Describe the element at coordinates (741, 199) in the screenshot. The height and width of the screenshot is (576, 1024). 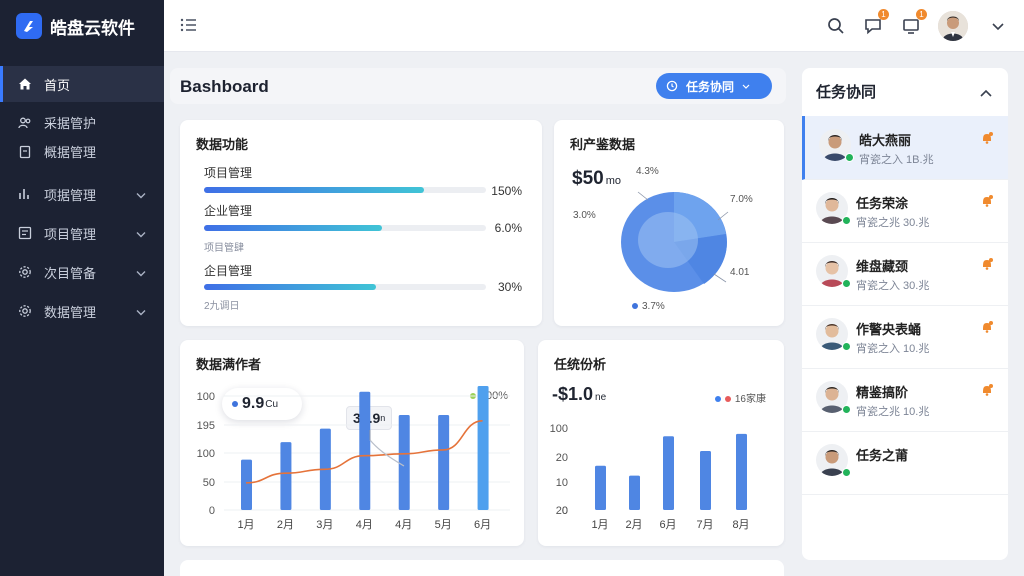
I see `pie-label: 7.0%` at that location.